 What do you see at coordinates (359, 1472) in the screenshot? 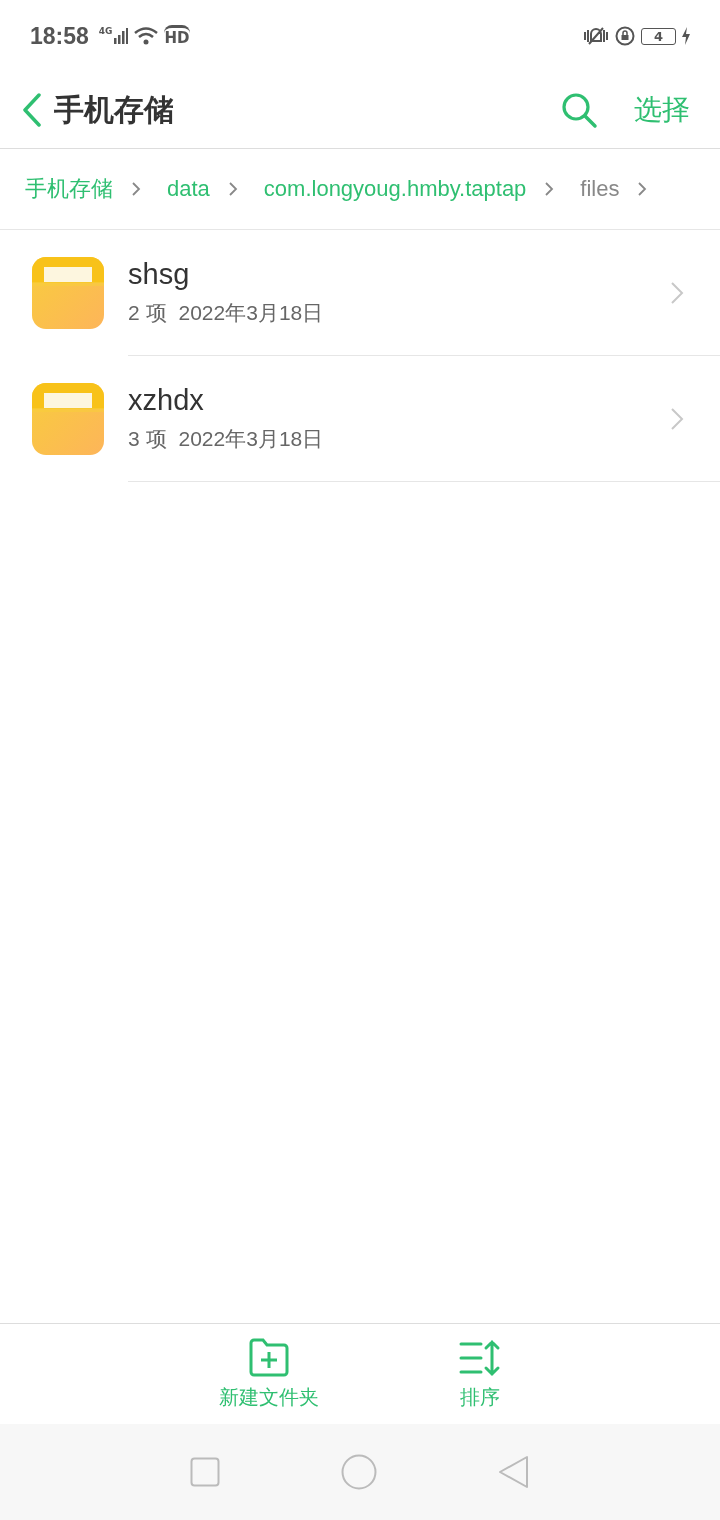
I see `home-button` at bounding box center [359, 1472].